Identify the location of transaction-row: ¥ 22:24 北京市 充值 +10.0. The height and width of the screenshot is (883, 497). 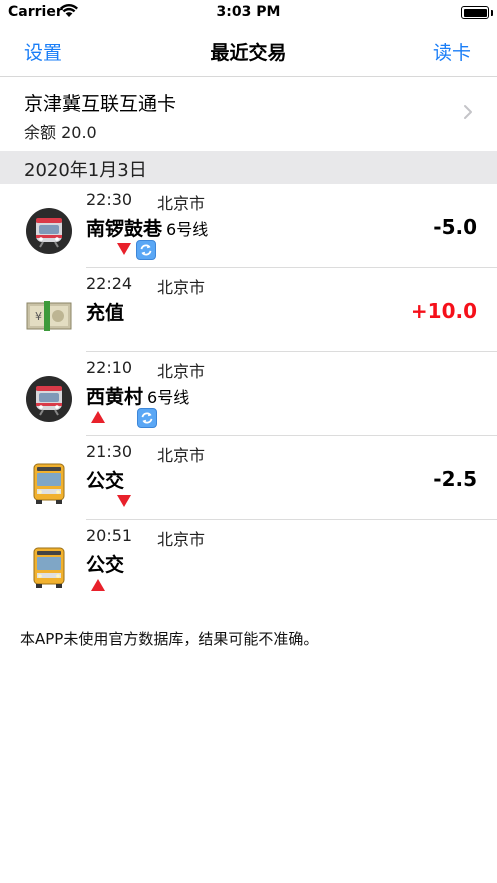
(248, 310).